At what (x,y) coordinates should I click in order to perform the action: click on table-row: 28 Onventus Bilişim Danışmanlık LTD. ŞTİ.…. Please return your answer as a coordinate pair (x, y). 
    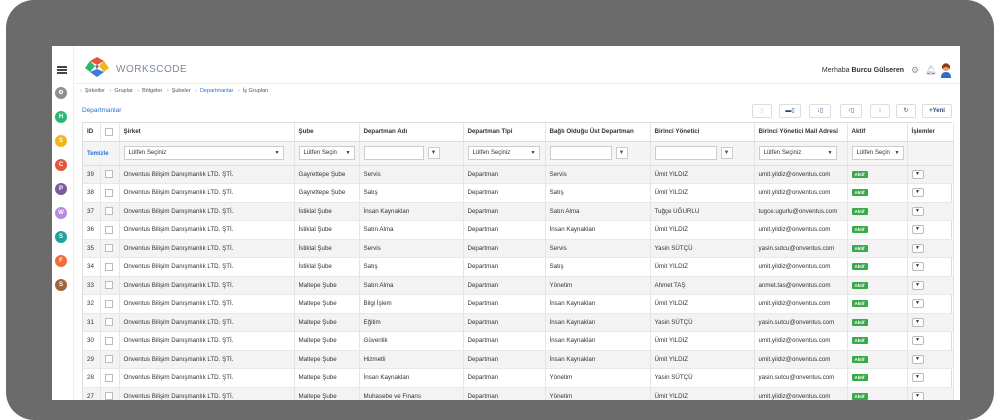
    Looking at the image, I should click on (518, 378).